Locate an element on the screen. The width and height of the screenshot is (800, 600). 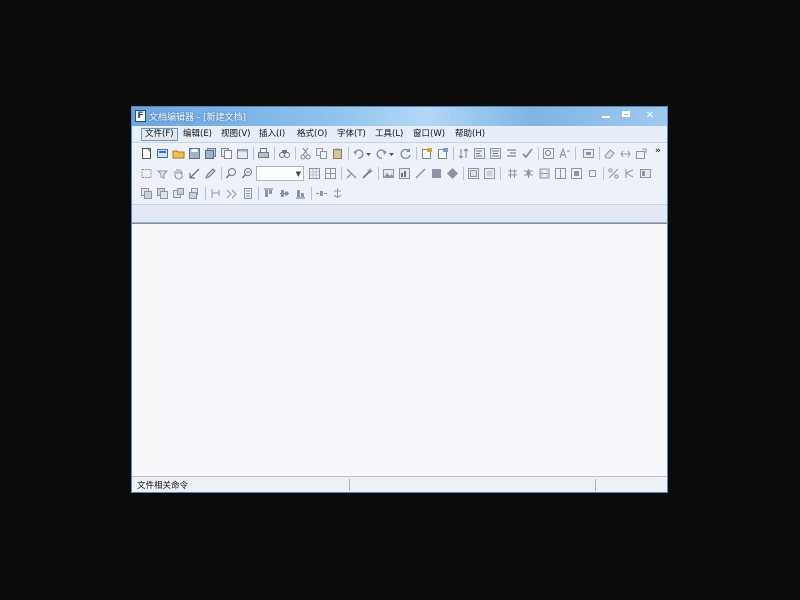
menu-font: 字体(T) is located at coordinates (351, 134).